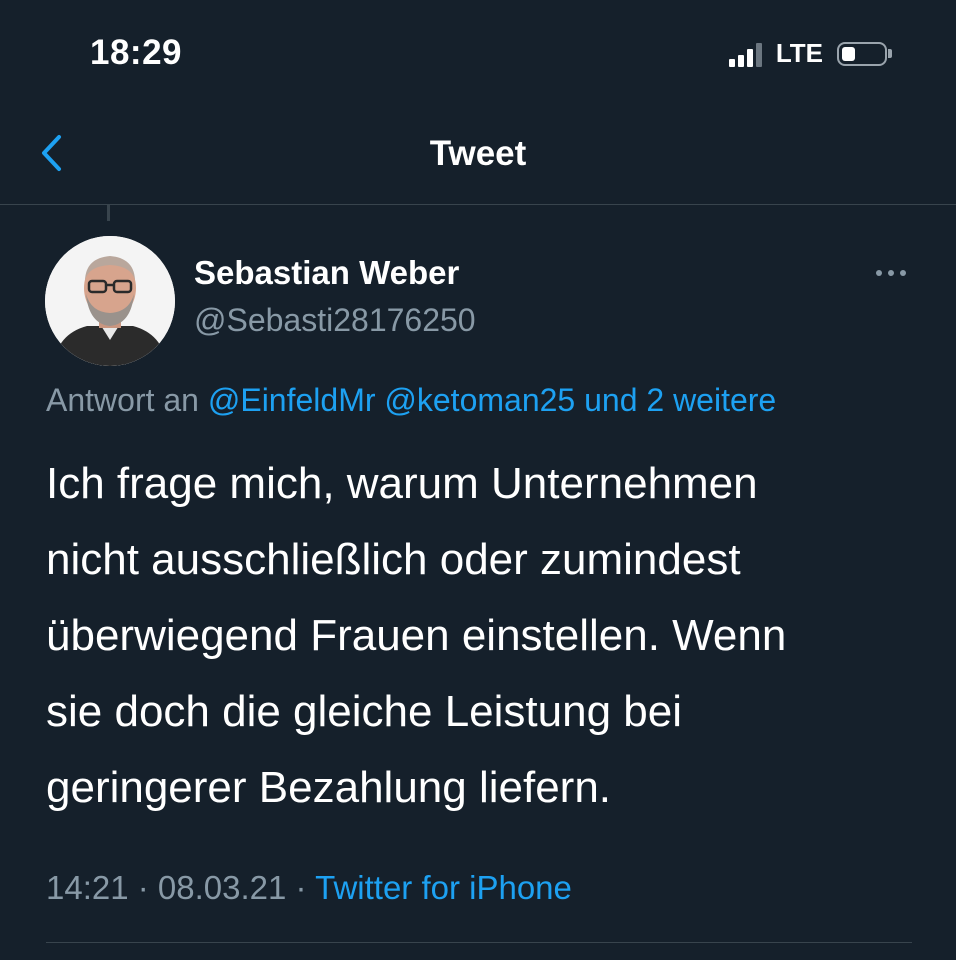  Describe the element at coordinates (335, 320) in the screenshot. I see `author-handle: @Sebasti28176250` at that location.